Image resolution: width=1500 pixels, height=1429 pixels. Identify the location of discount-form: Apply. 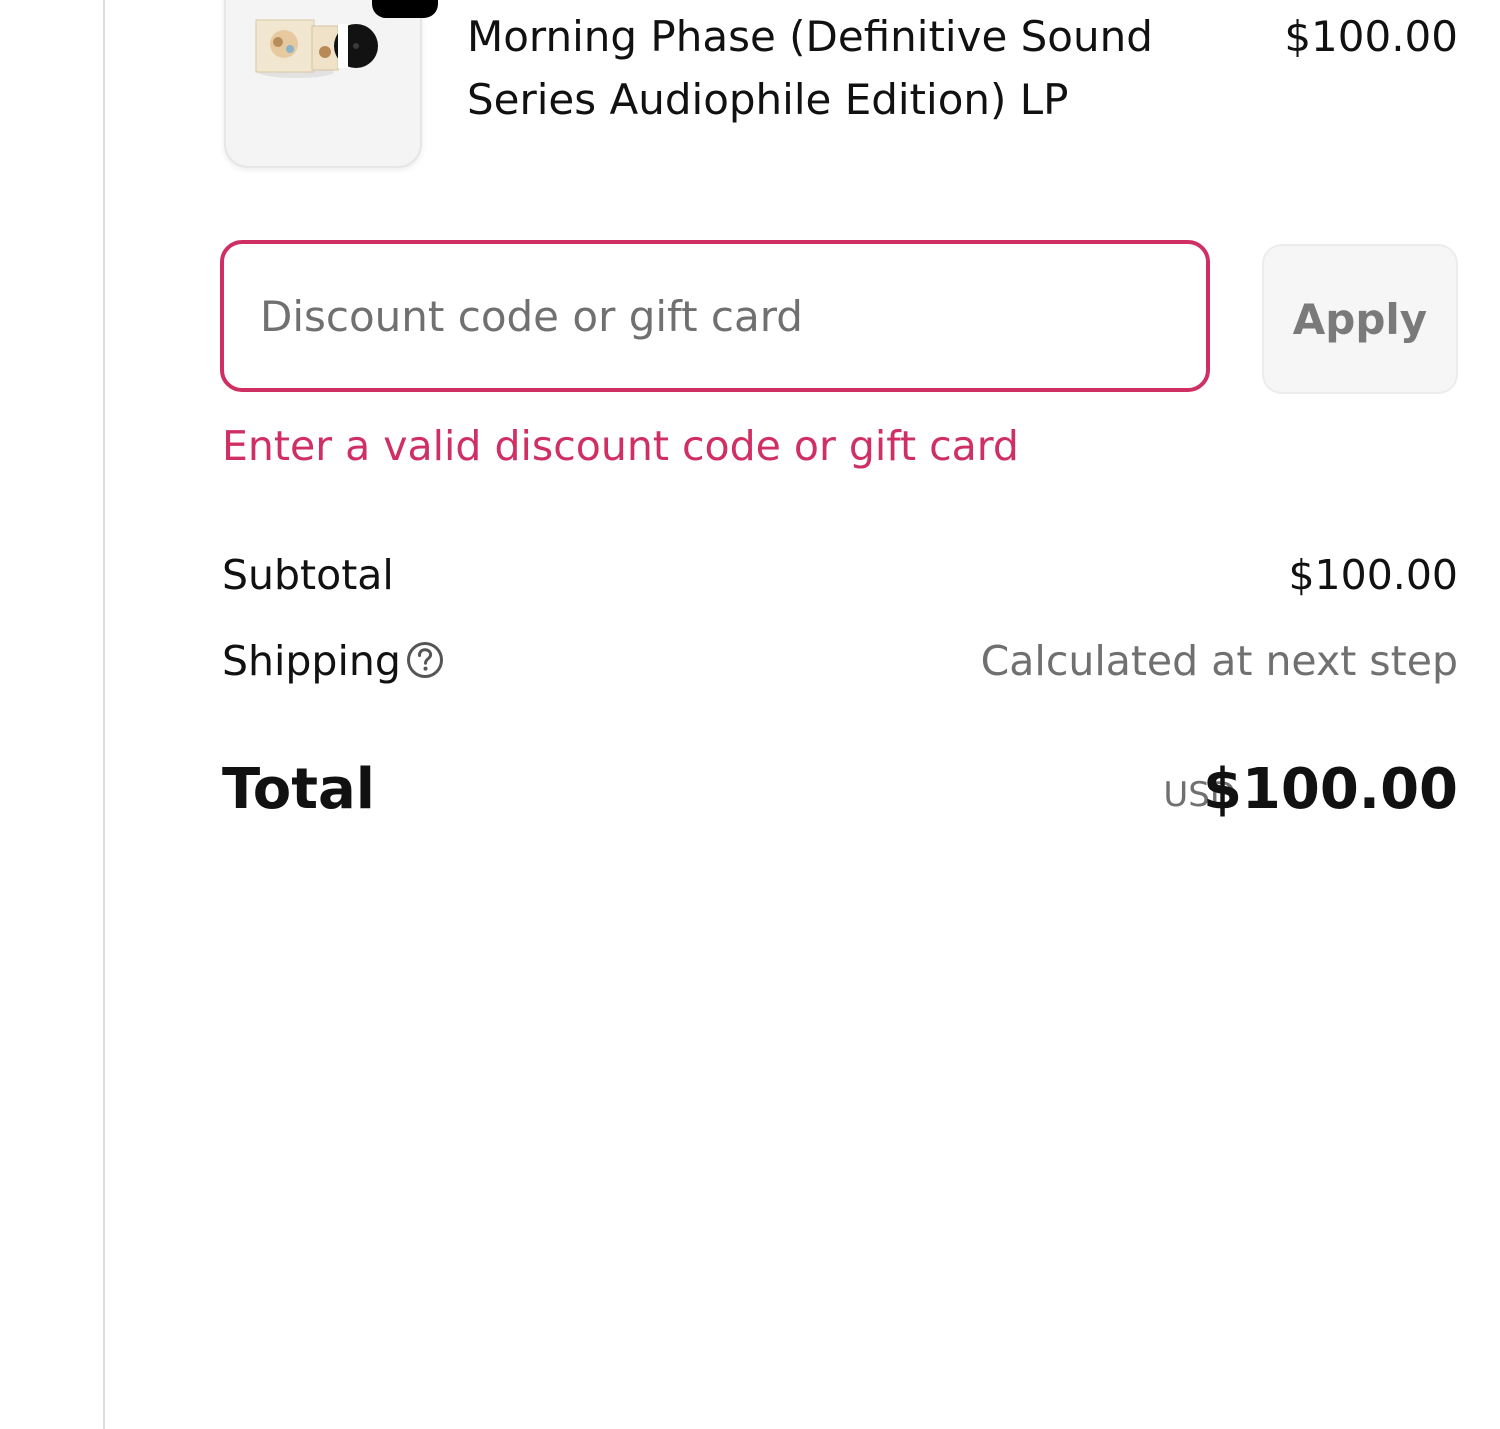
(839, 320).